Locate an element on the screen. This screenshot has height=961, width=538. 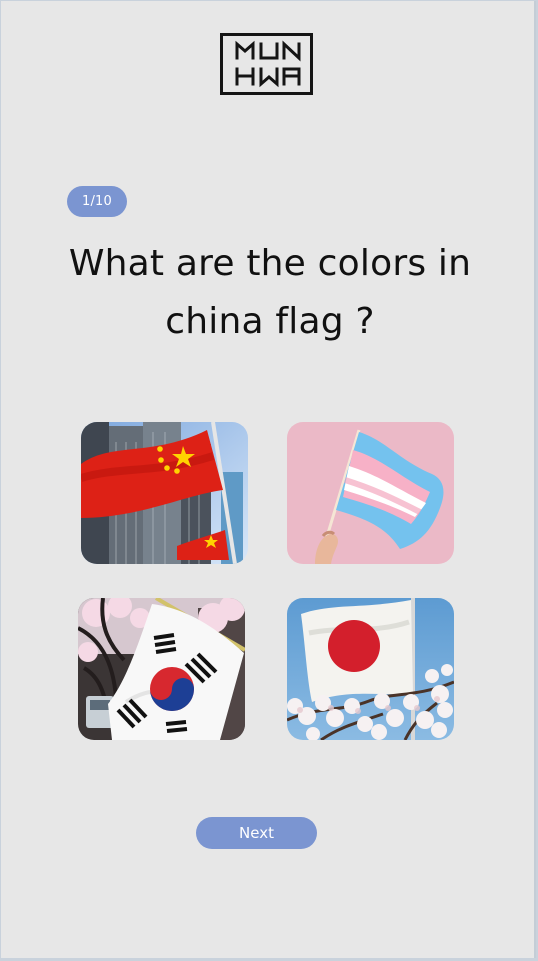
munhwa-logo-mark is located at coordinates (268, 64).